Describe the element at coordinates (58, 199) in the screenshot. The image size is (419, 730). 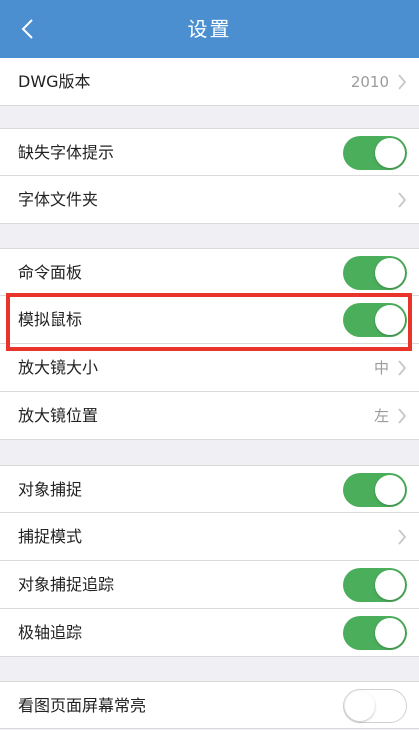
I see `setting-label: 字体文件夹` at that location.